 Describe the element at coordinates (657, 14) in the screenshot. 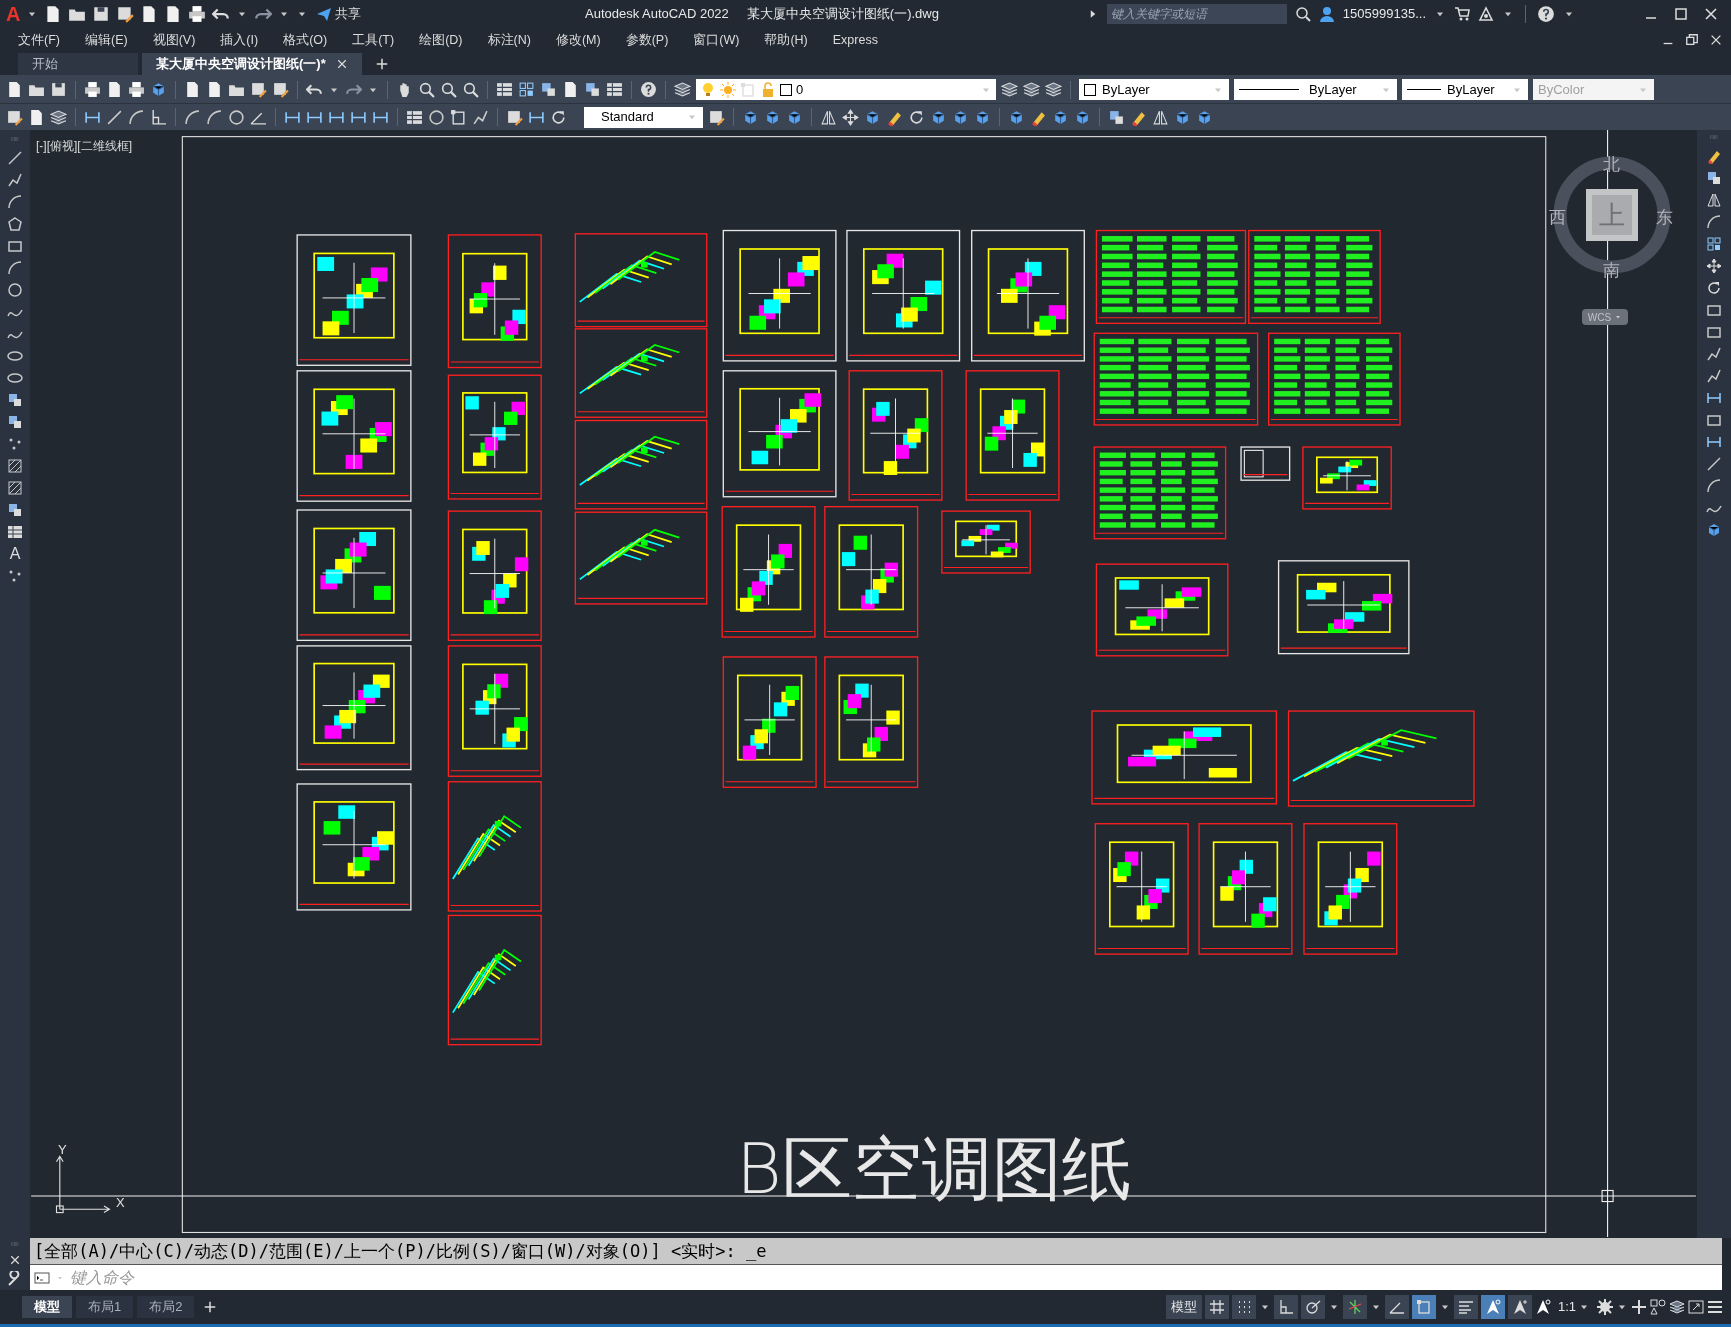

I see `app-title: Autodesk AutoCAD 2022` at that location.